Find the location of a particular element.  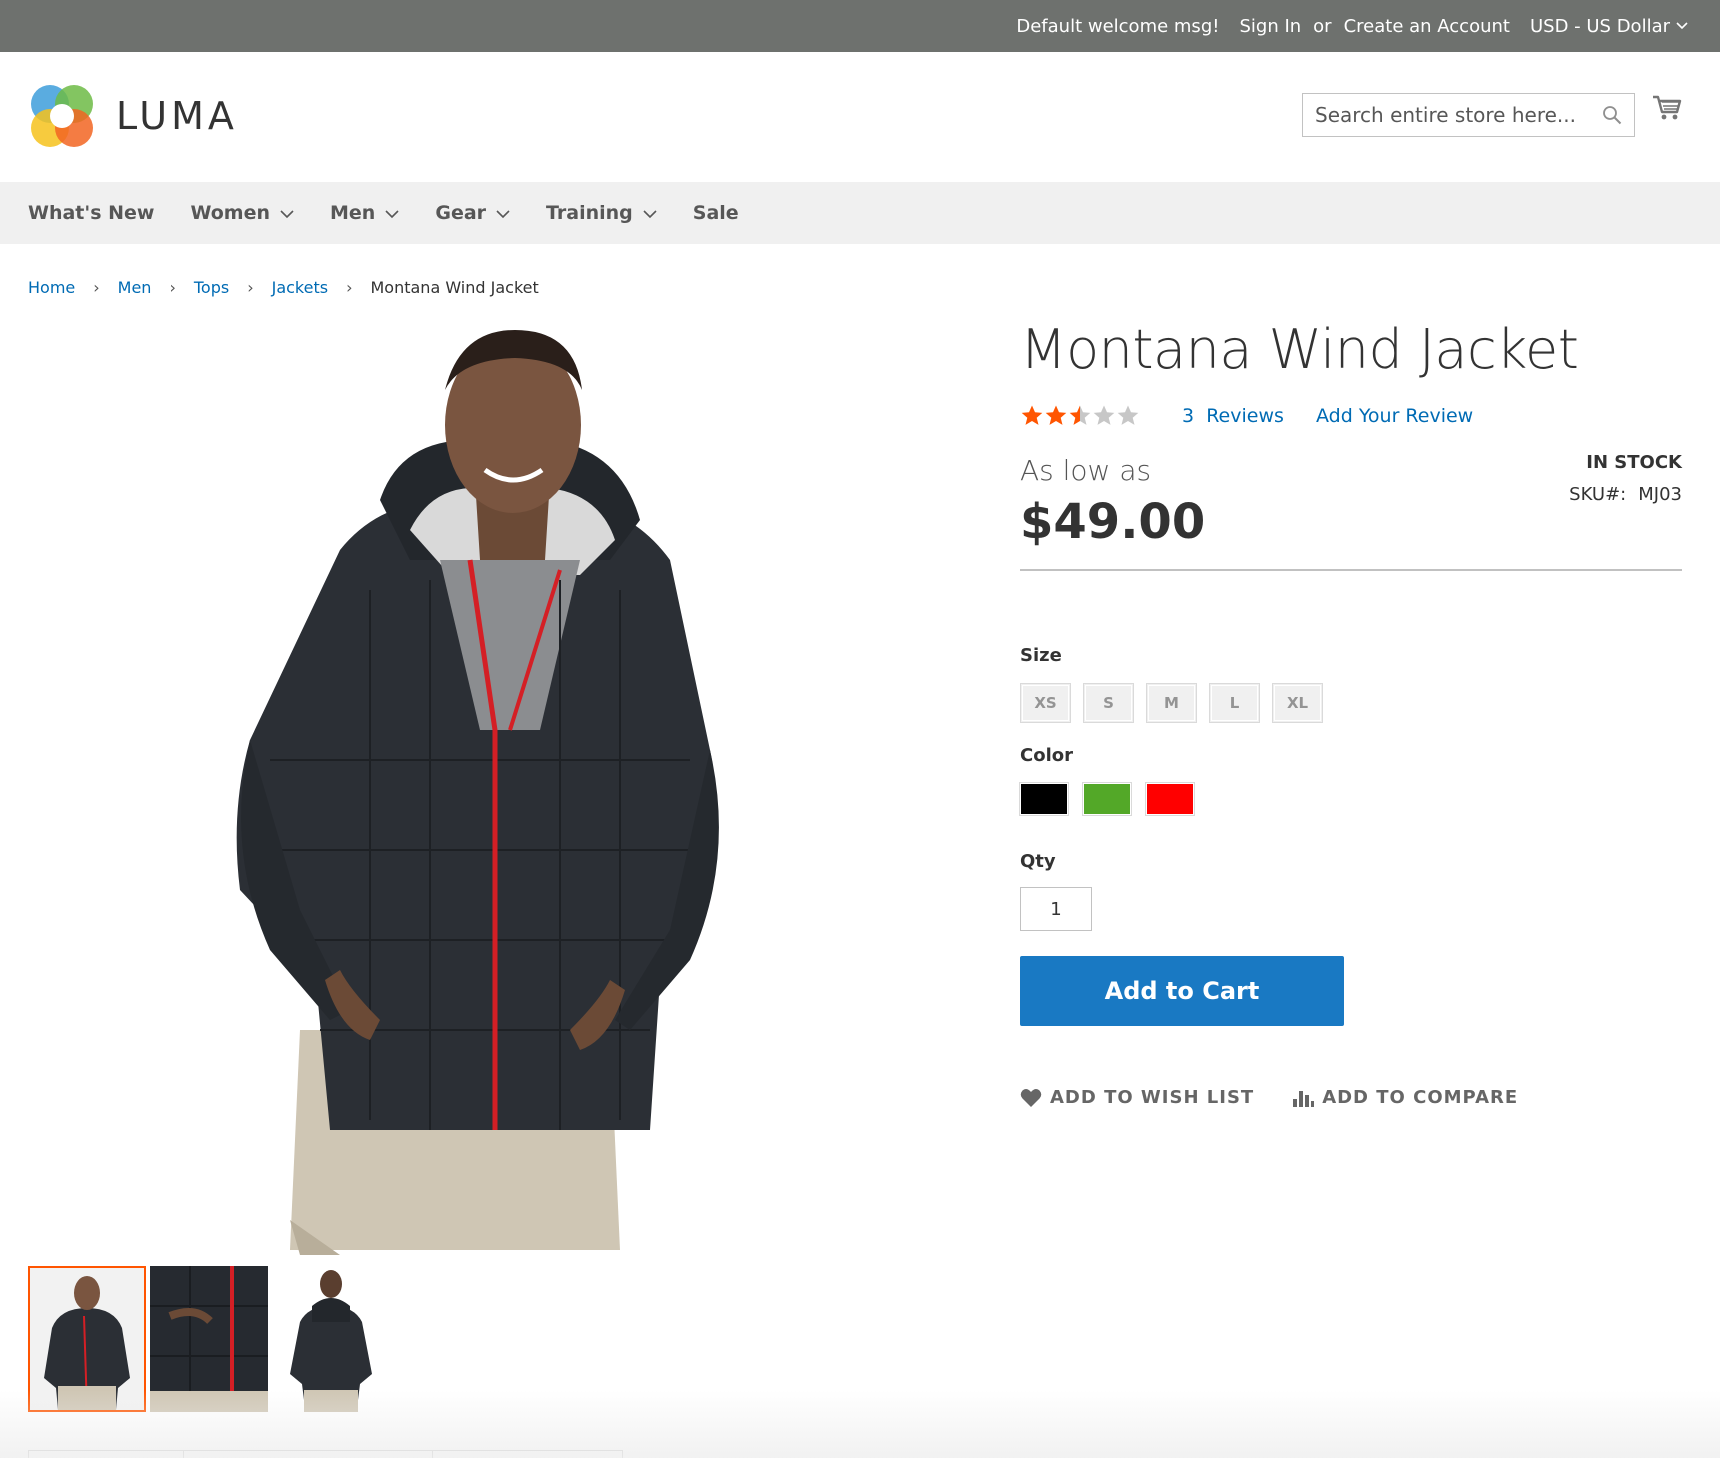

nav-item-whats-new: What's New is located at coordinates (91, 213).